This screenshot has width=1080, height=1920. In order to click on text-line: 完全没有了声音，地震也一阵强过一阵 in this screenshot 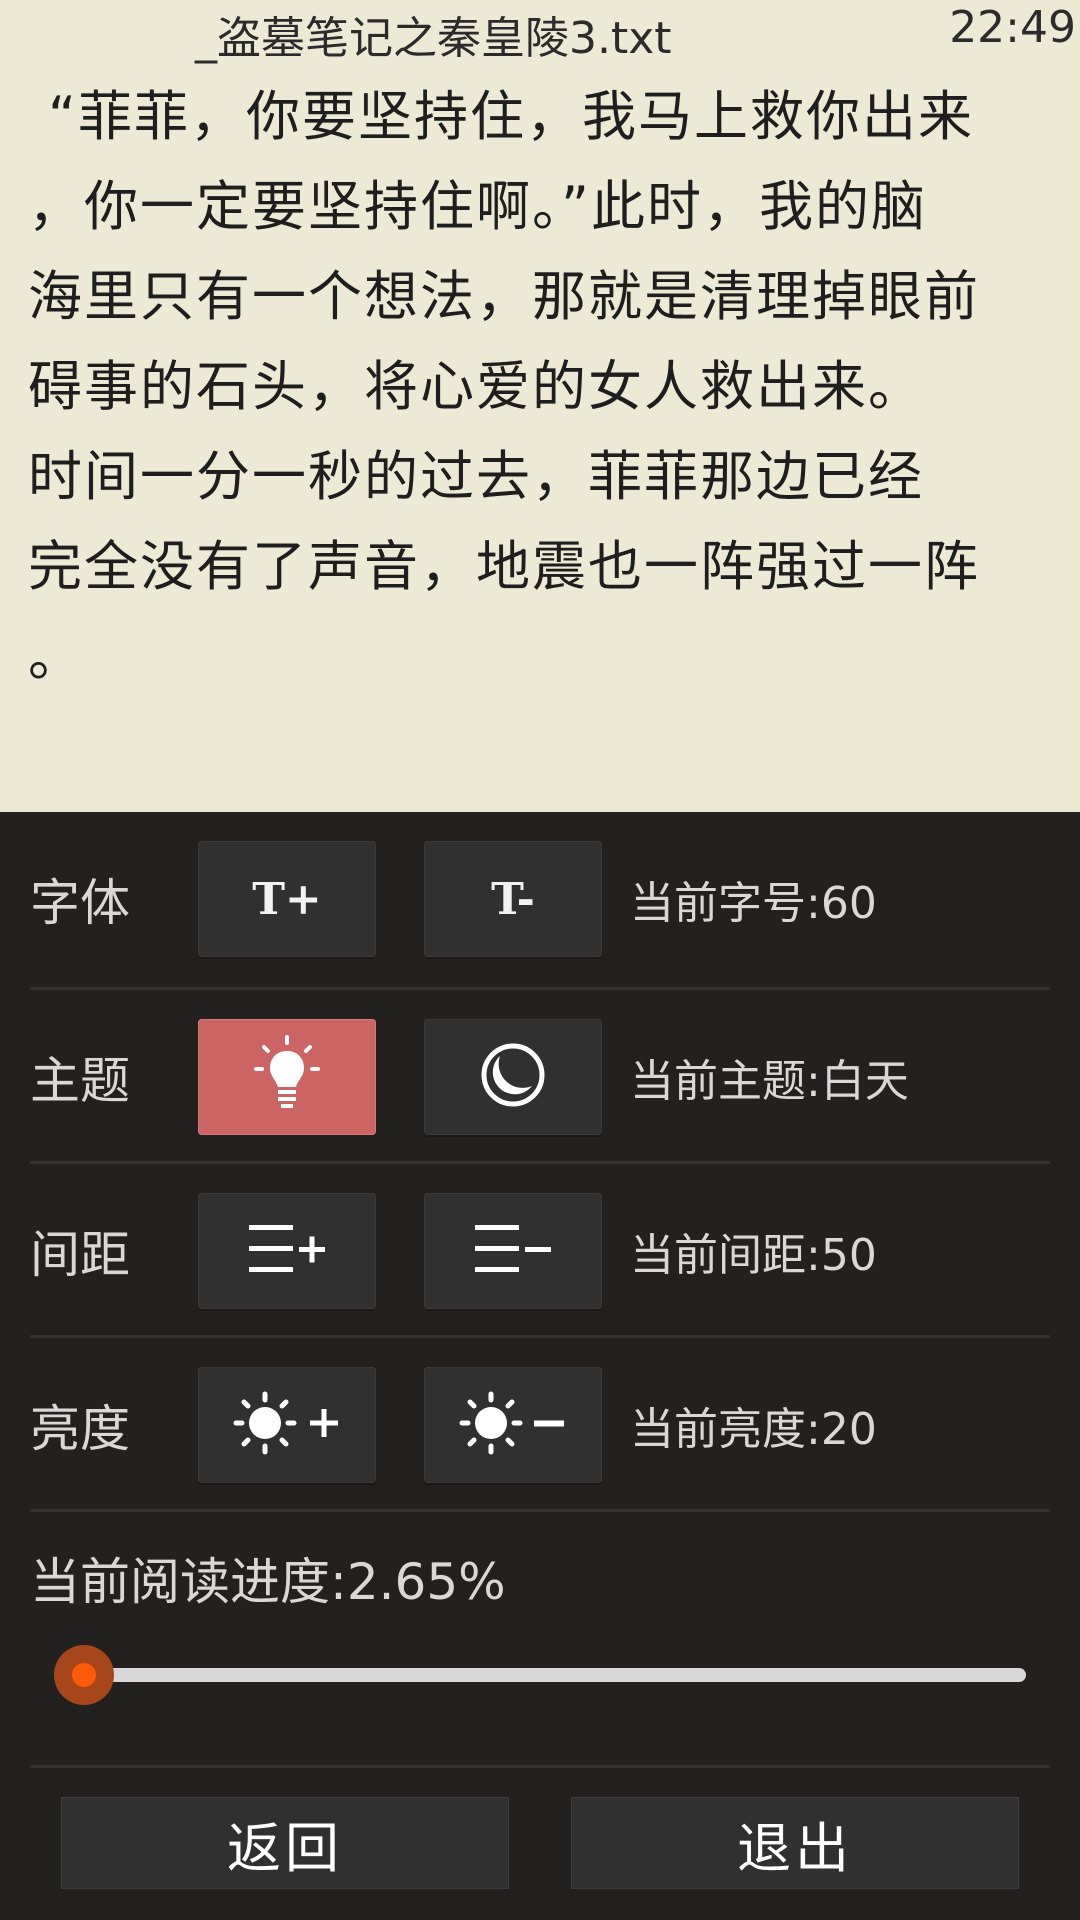, I will do `click(504, 566)`.